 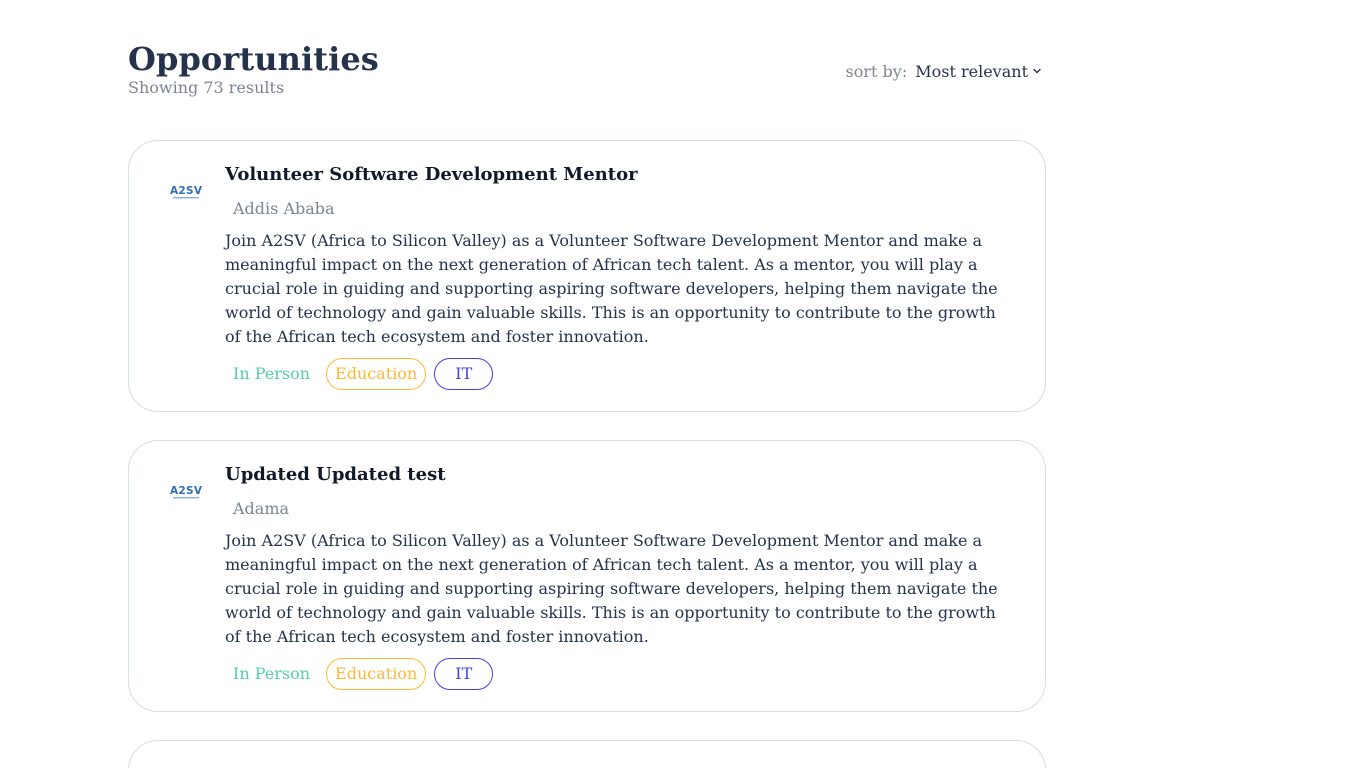 What do you see at coordinates (876, 71) in the screenshot?
I see `sort-label: sort by:` at bounding box center [876, 71].